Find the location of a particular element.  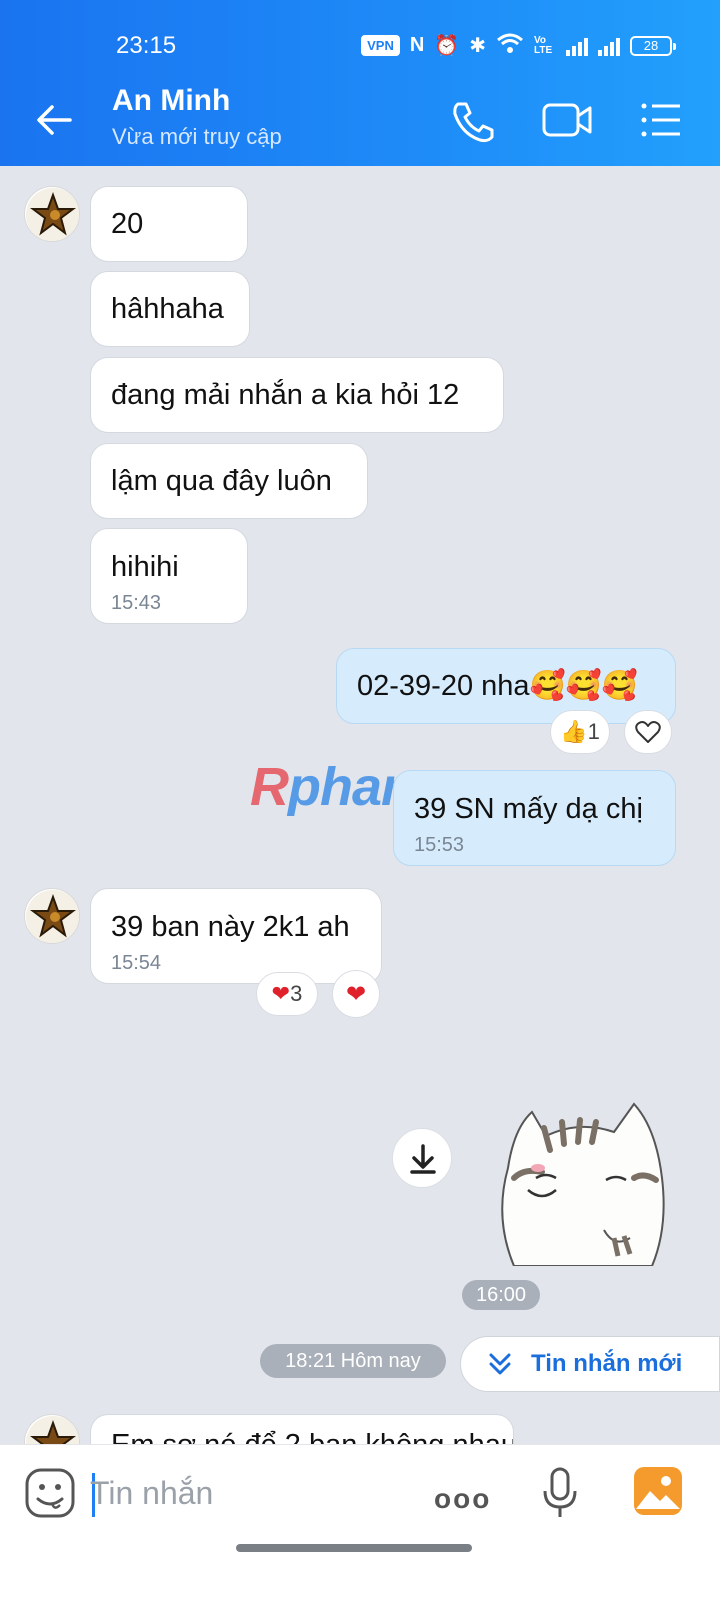

heart-outline-icon is located at coordinates (648, 732).